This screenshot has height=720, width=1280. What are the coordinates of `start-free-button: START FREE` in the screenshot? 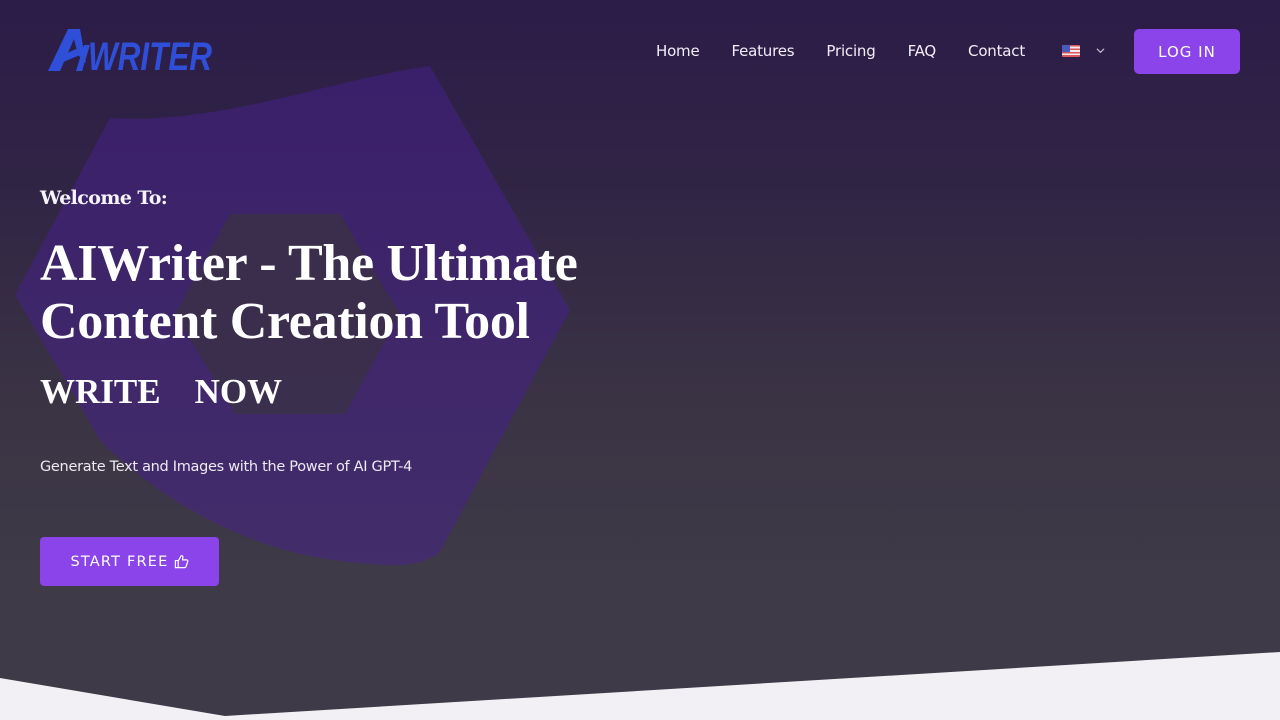 It's located at (129, 561).